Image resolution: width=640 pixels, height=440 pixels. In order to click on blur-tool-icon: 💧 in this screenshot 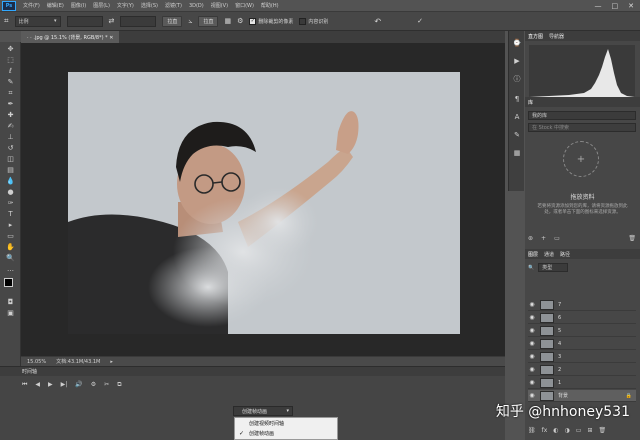, I will do `click(10, 181)`.